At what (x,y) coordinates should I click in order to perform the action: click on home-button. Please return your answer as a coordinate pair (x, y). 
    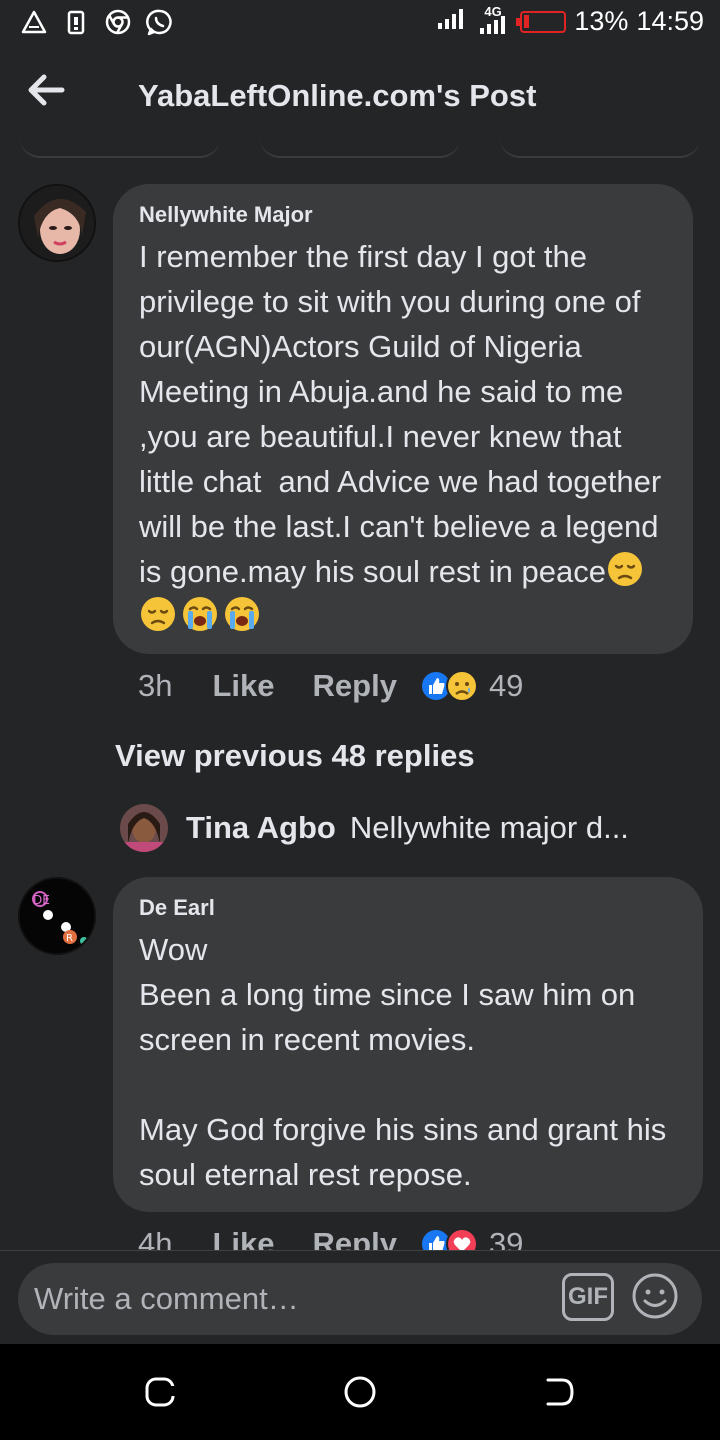
    Looking at the image, I should click on (360, 1392).